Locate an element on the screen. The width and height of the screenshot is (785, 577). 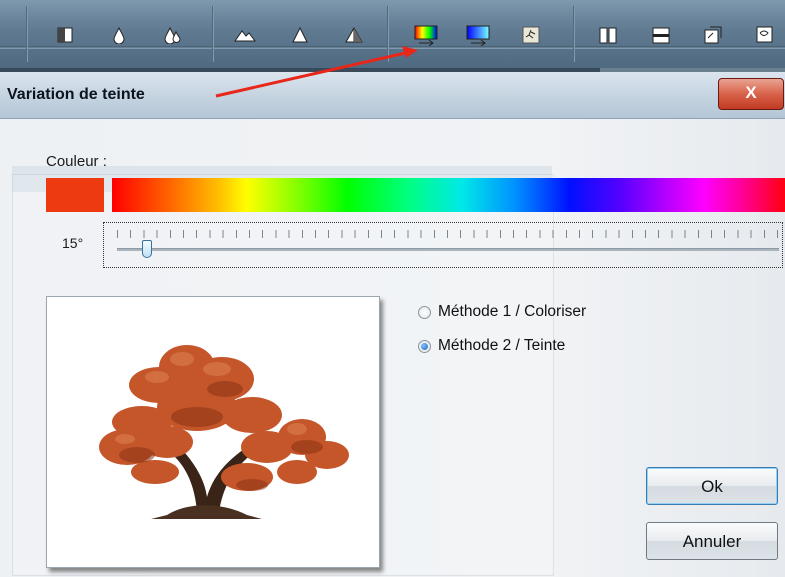
triangle-icon is located at coordinates (300, 35).